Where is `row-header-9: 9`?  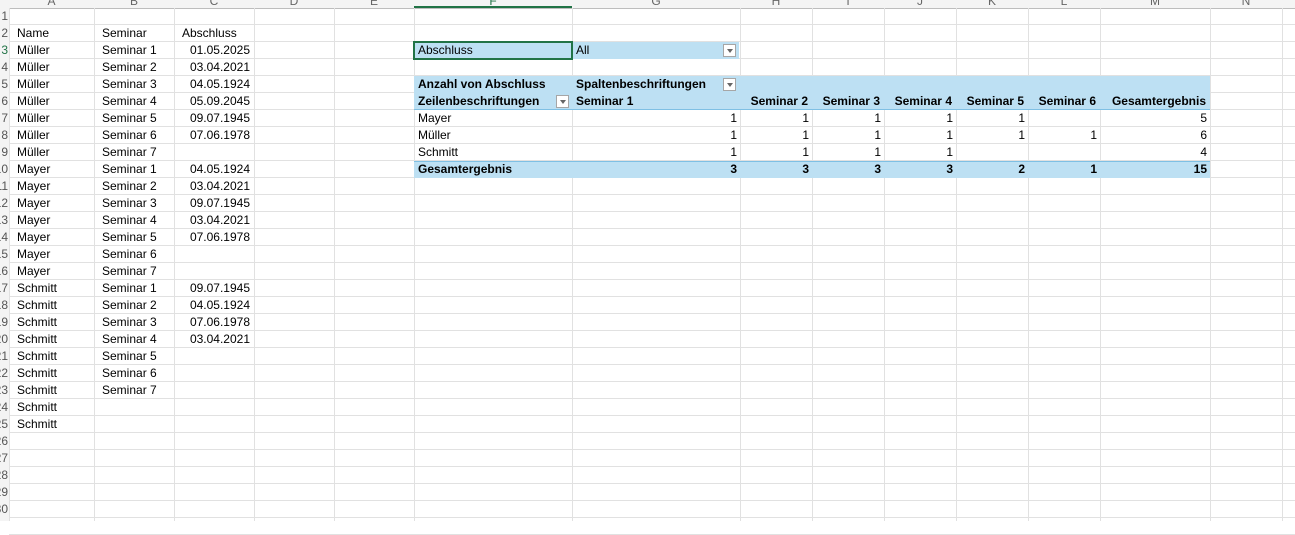 row-header-9: 9 is located at coordinates (4, 152).